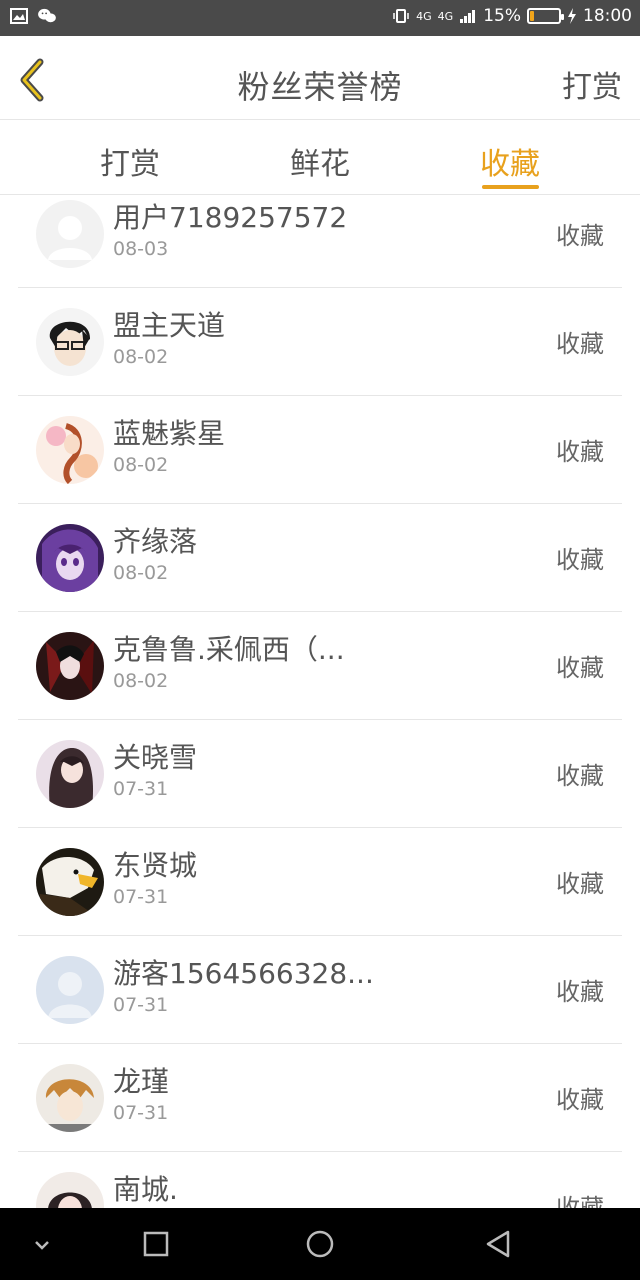 The width and height of the screenshot is (640, 1280). Describe the element at coordinates (19, 16) in the screenshot. I see `gallery-icon` at that location.